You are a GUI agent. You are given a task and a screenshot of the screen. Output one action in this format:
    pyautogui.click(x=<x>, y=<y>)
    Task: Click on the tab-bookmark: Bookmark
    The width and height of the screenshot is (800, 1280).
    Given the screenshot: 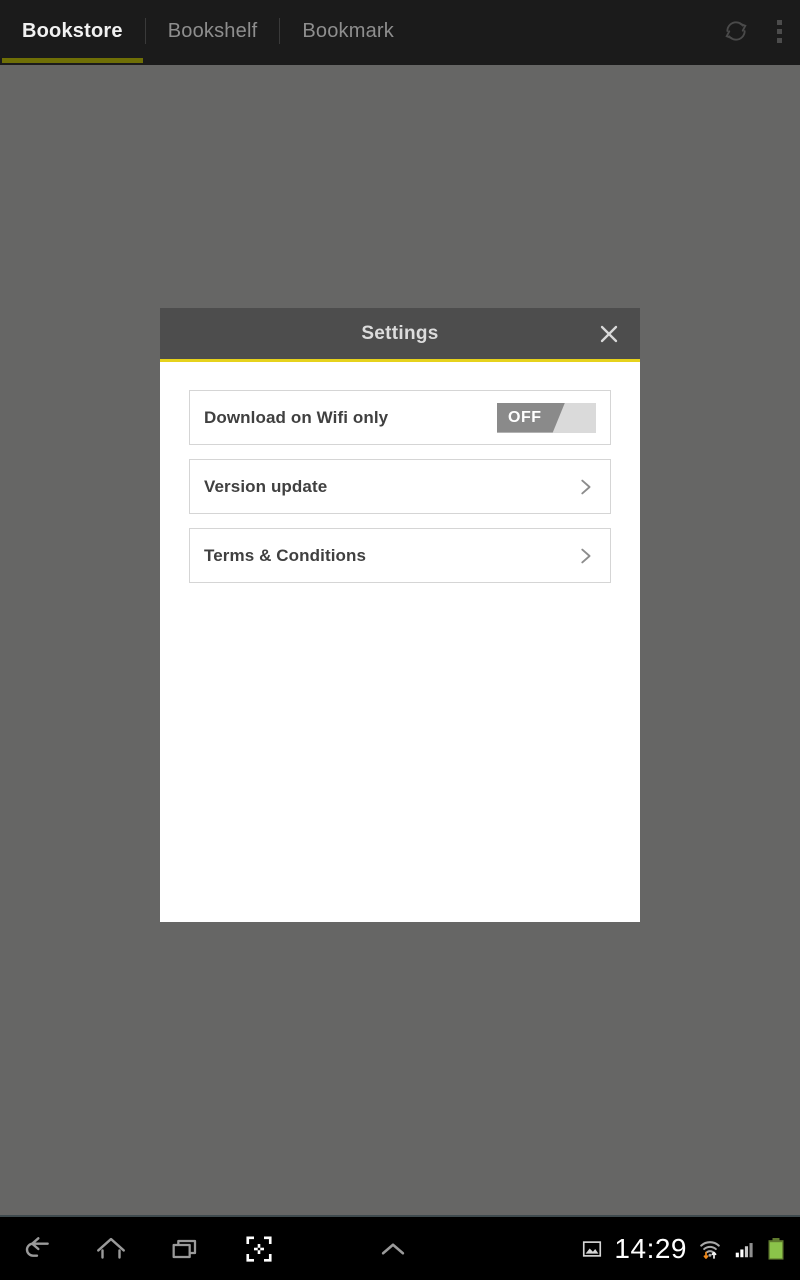 What is the action you would take?
    pyautogui.click(x=348, y=31)
    